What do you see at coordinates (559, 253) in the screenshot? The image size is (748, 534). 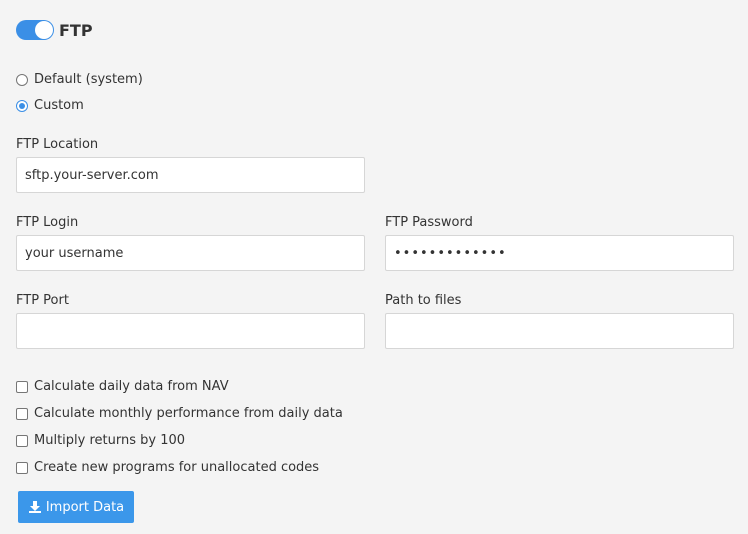 I see `ftp-password-input` at bounding box center [559, 253].